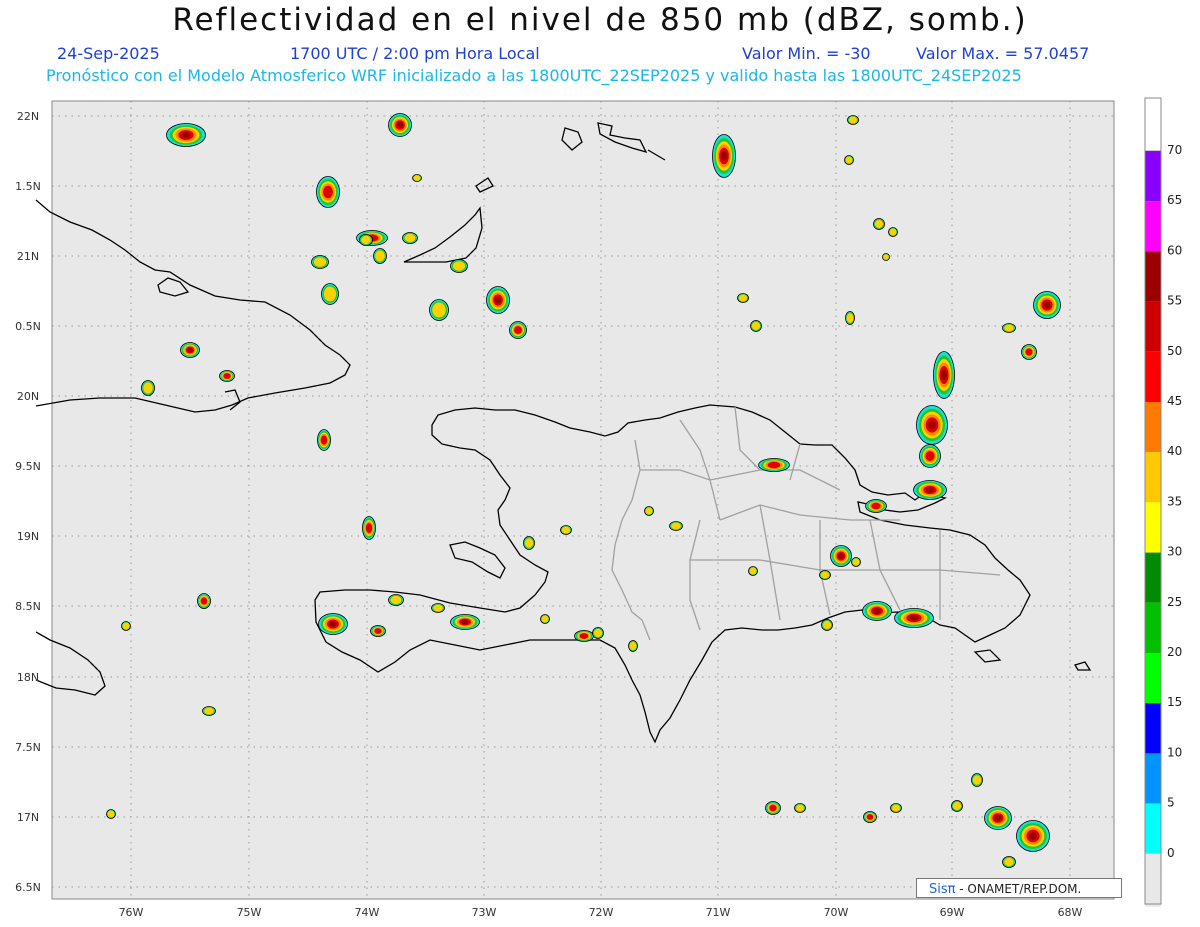 The image size is (1200, 927). Describe the element at coordinates (28, 536) in the screenshot. I see `y-tick-label: 19N` at that location.